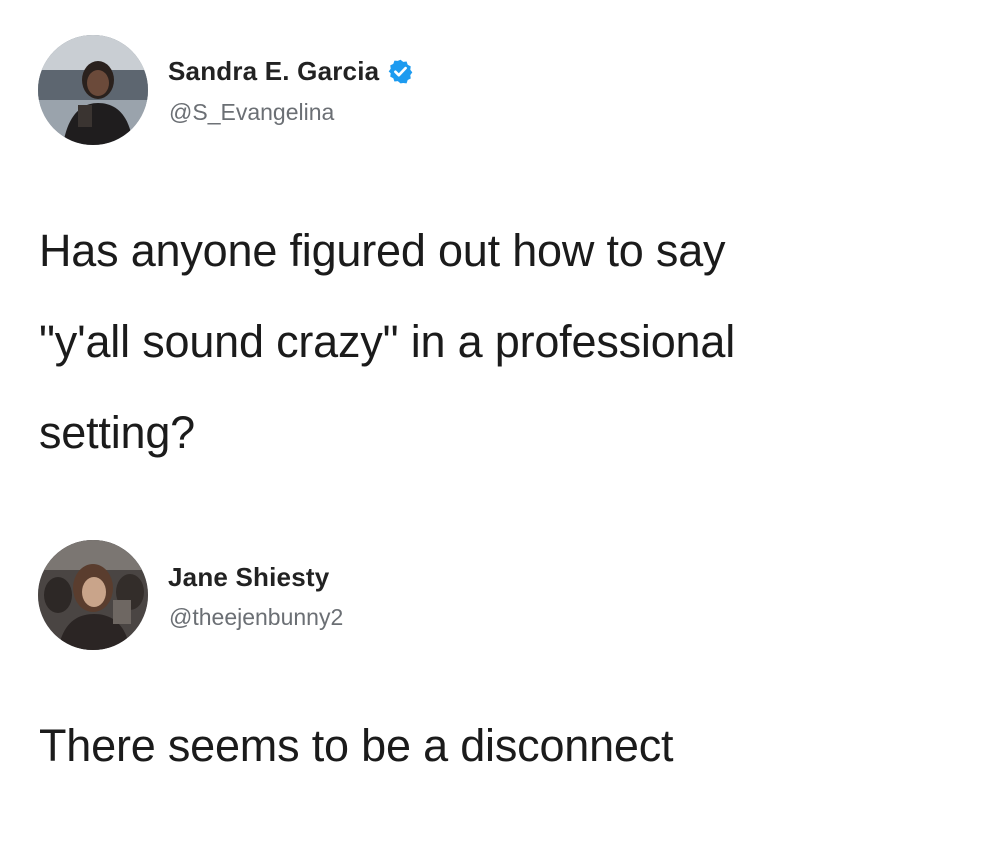 The width and height of the screenshot is (1000, 852). What do you see at coordinates (256, 617) in the screenshot?
I see `handle: @theejenbunny2` at bounding box center [256, 617].